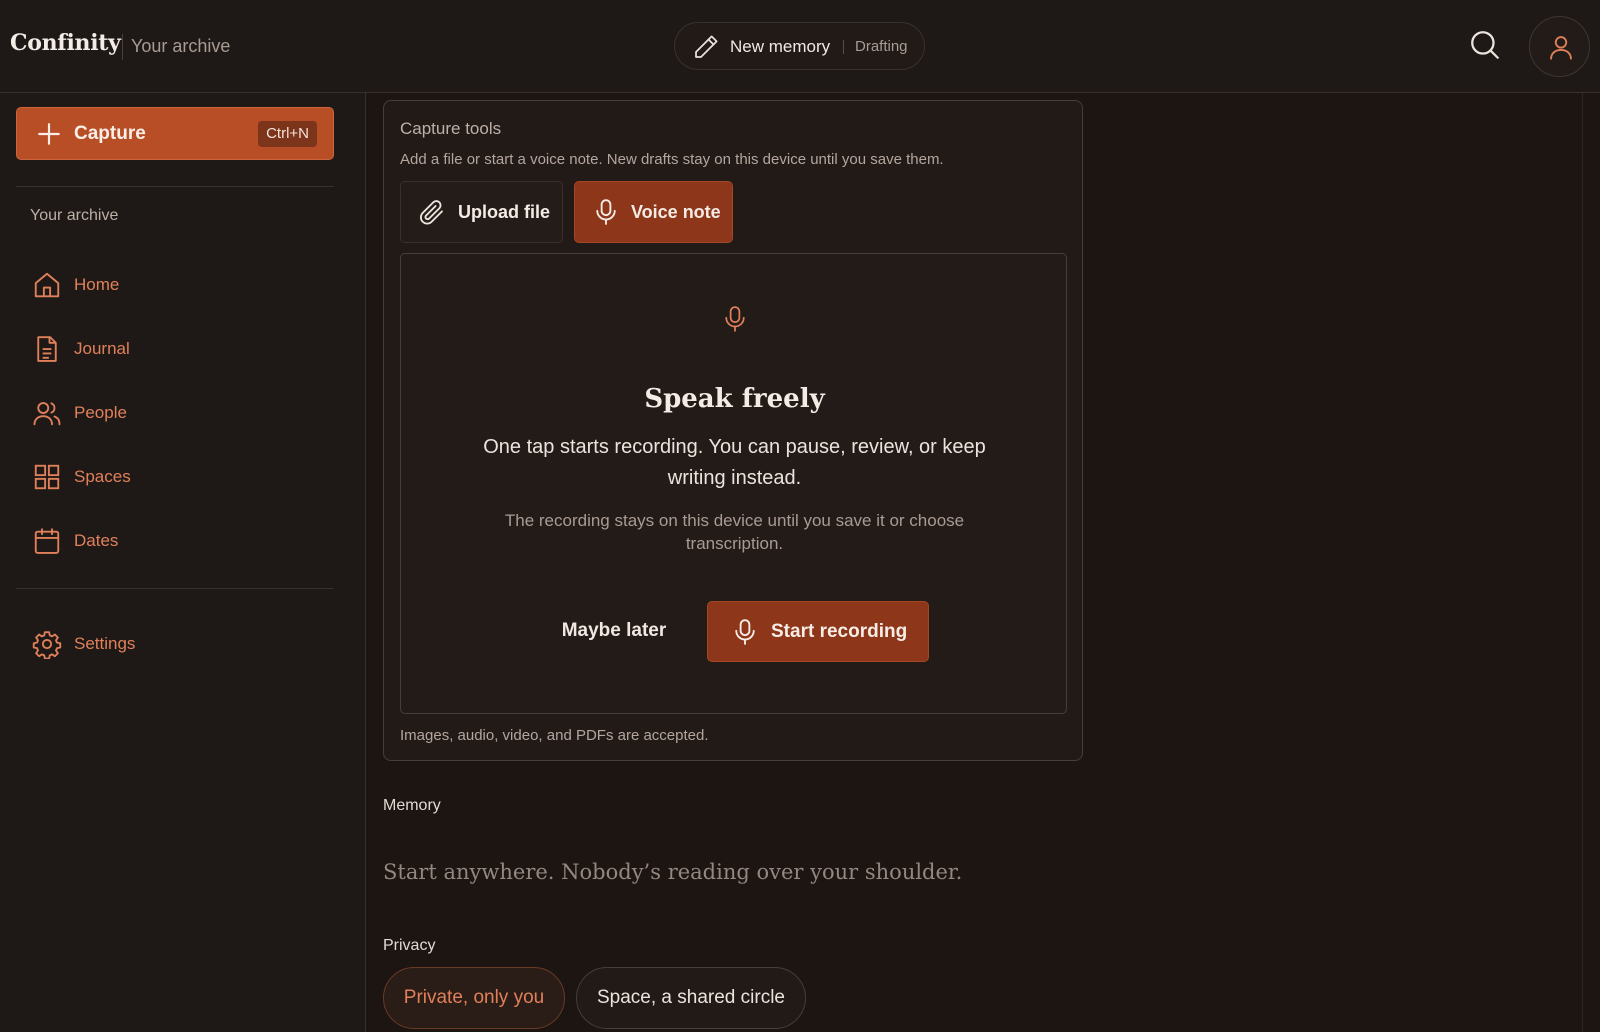  I want to click on privacy-label: Privacy, so click(409, 945).